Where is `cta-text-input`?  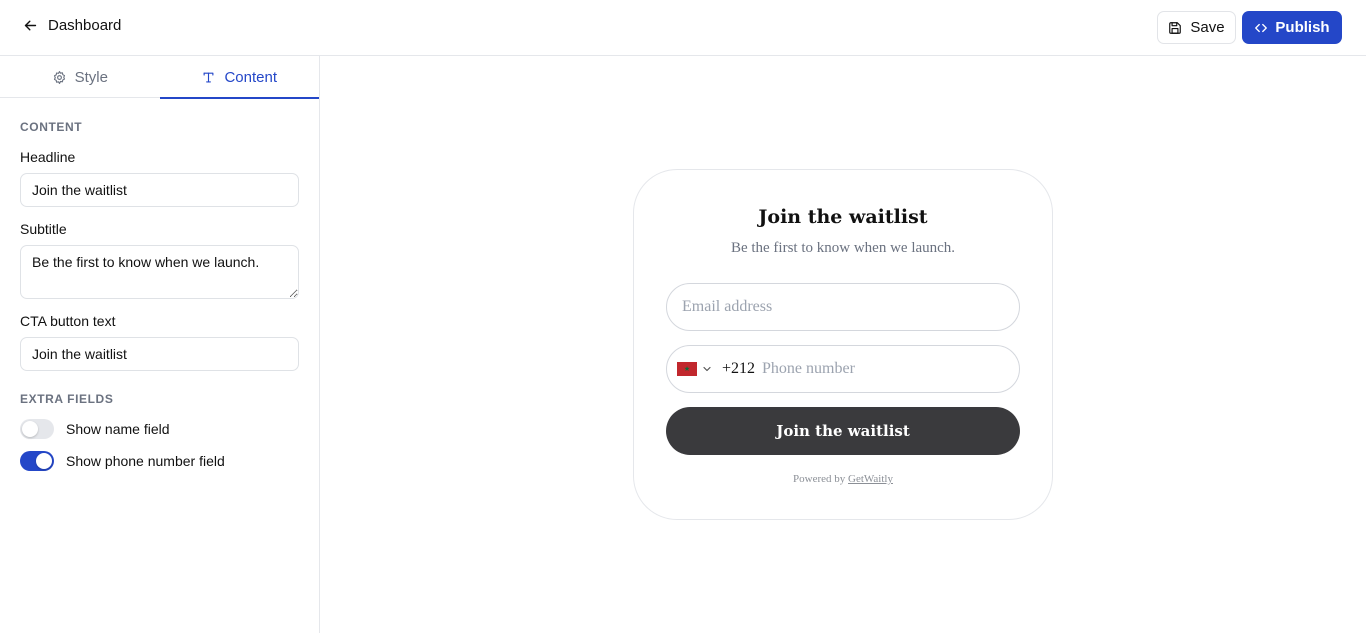
cta-text-input is located at coordinates (159, 354).